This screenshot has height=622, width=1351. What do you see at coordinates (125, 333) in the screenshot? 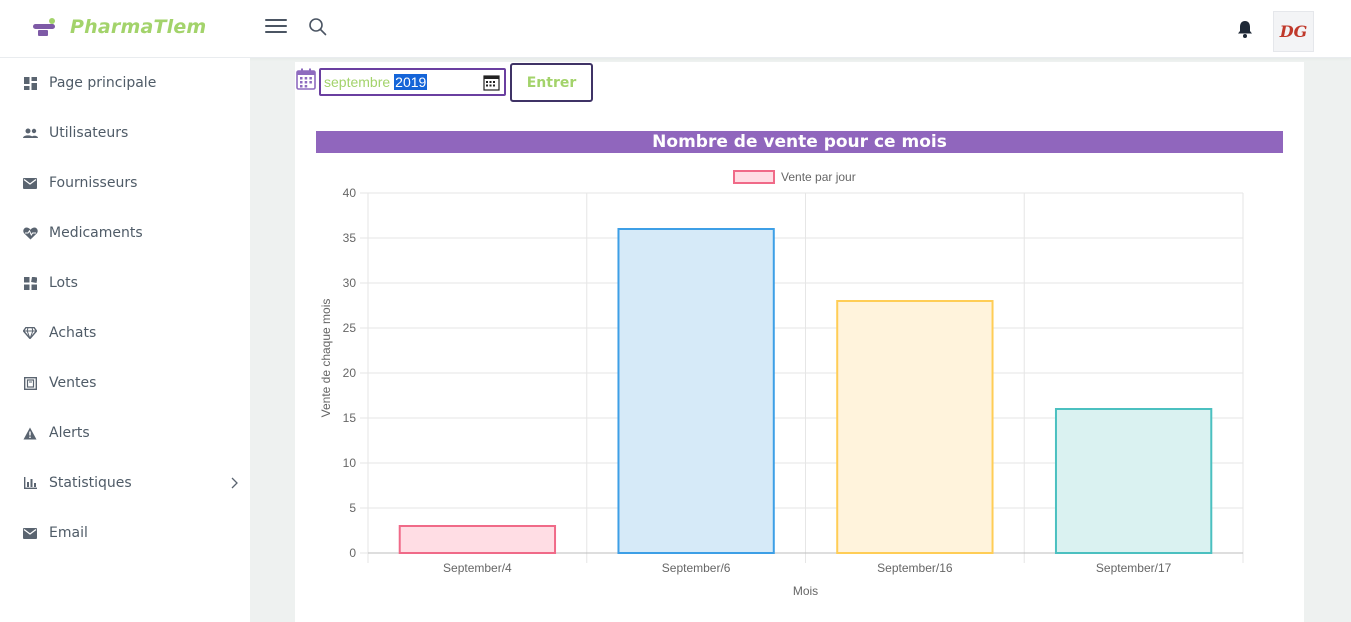
I see `sidebar-item-achats: Achats` at bounding box center [125, 333].